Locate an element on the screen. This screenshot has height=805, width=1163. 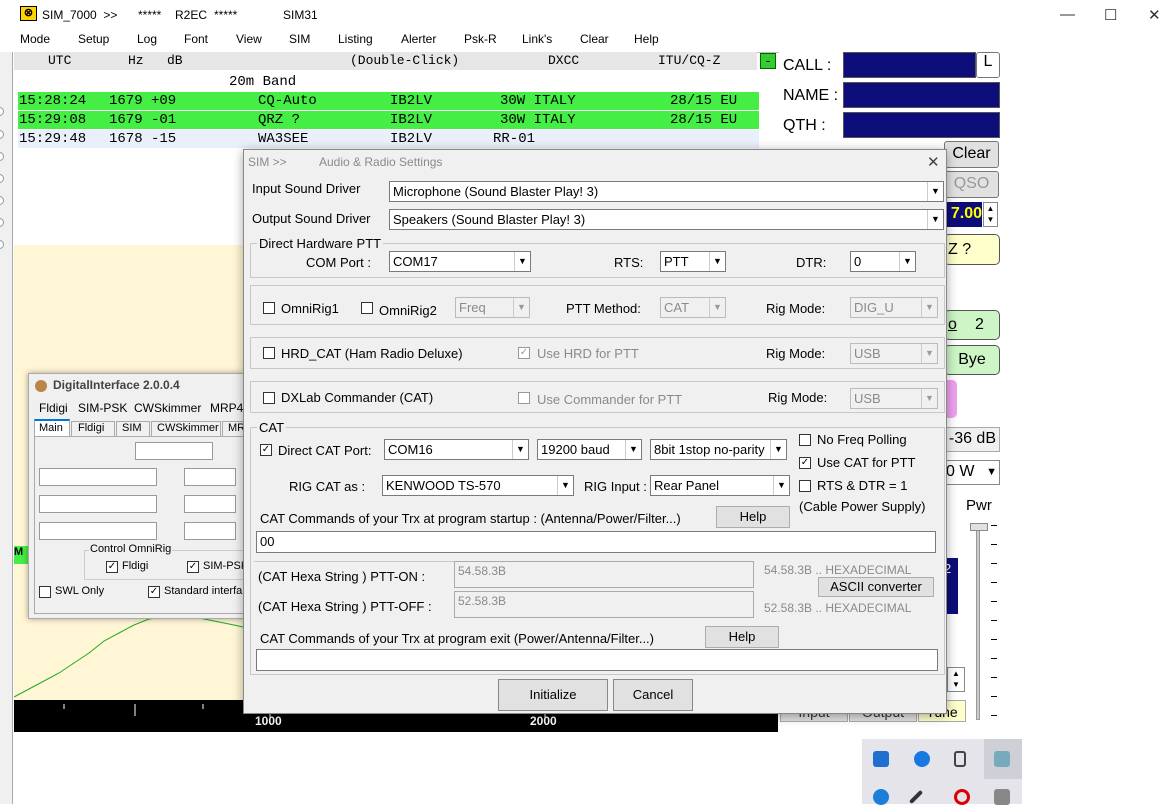
parity-select: 8bit 1stop no-parity ▼ is located at coordinates (718, 449).